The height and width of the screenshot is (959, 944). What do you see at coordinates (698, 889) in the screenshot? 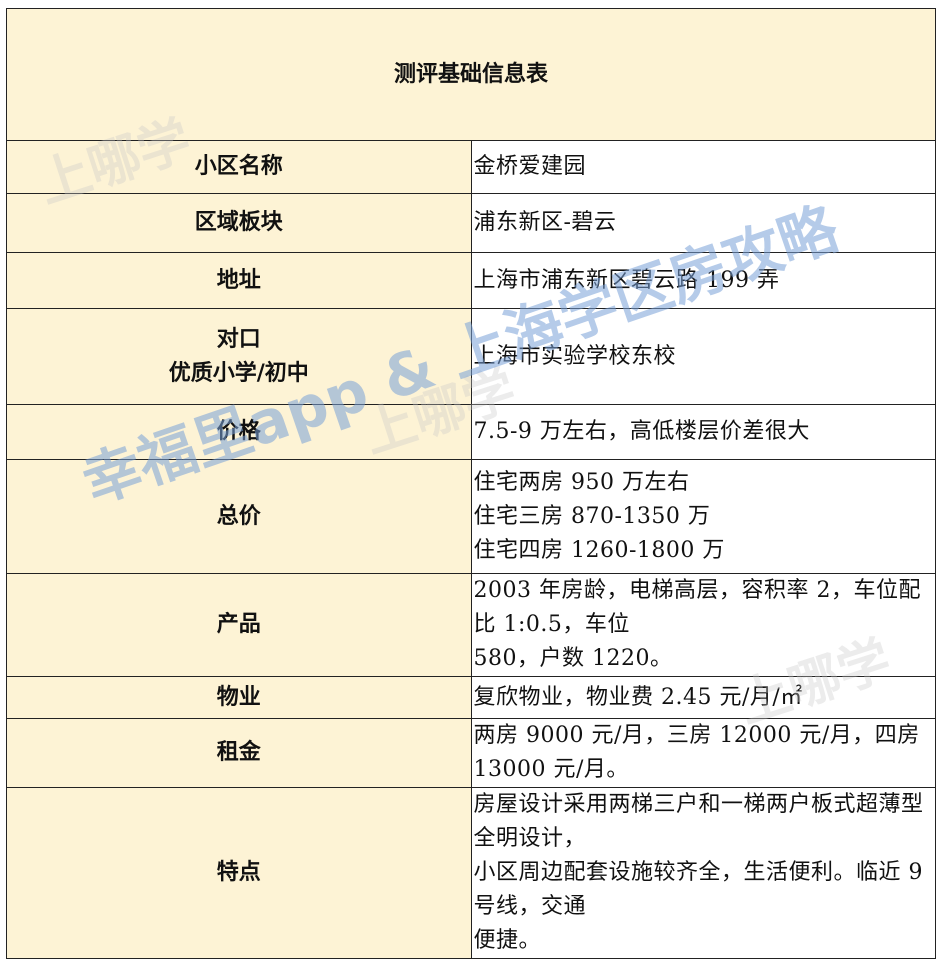
I see `value-line: 小区周边配套设施较齐全，生活便利。临近 9 号线，交通` at bounding box center [698, 889].